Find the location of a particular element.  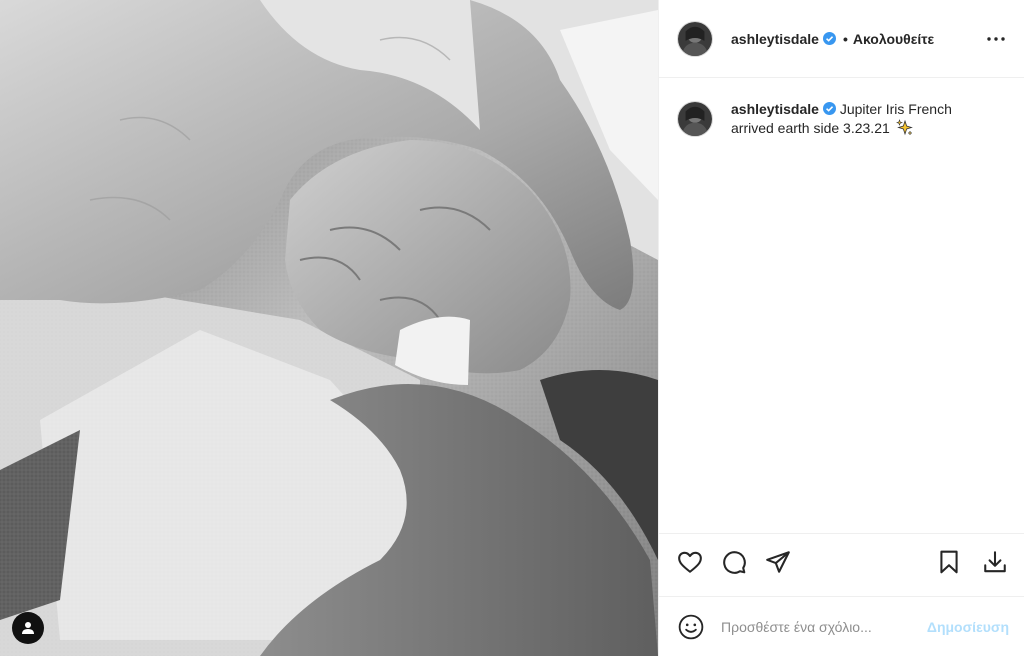

post-header: ashleytisdale • Ακολουθείτε is located at coordinates (841, 39).